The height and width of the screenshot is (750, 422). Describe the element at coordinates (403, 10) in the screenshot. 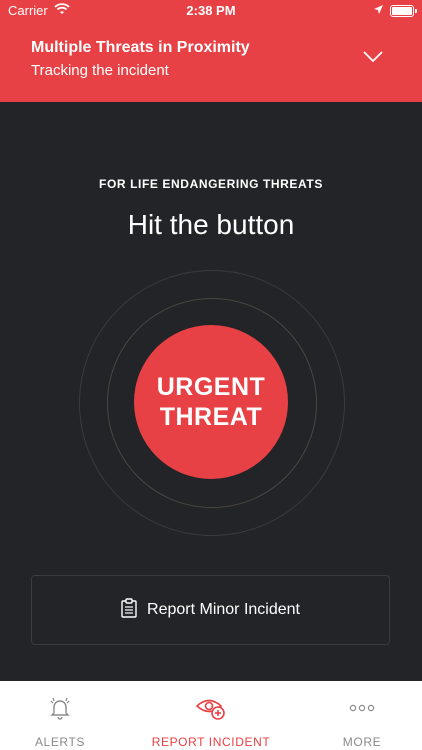

I see `battery-icon` at that location.